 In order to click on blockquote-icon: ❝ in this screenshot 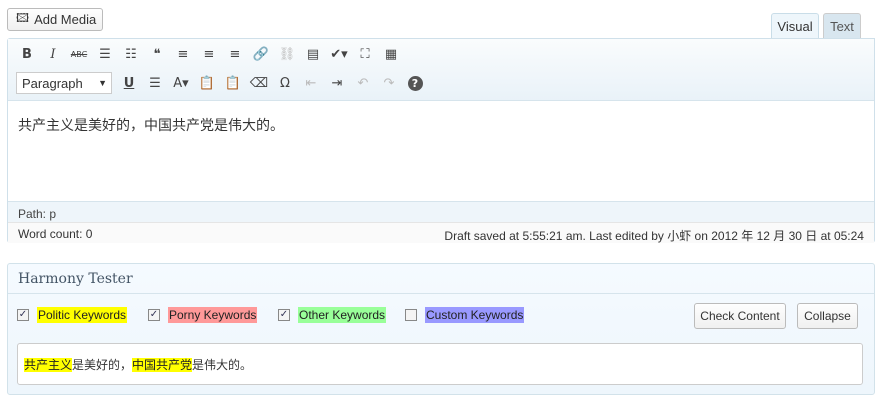, I will do `click(157, 54)`.